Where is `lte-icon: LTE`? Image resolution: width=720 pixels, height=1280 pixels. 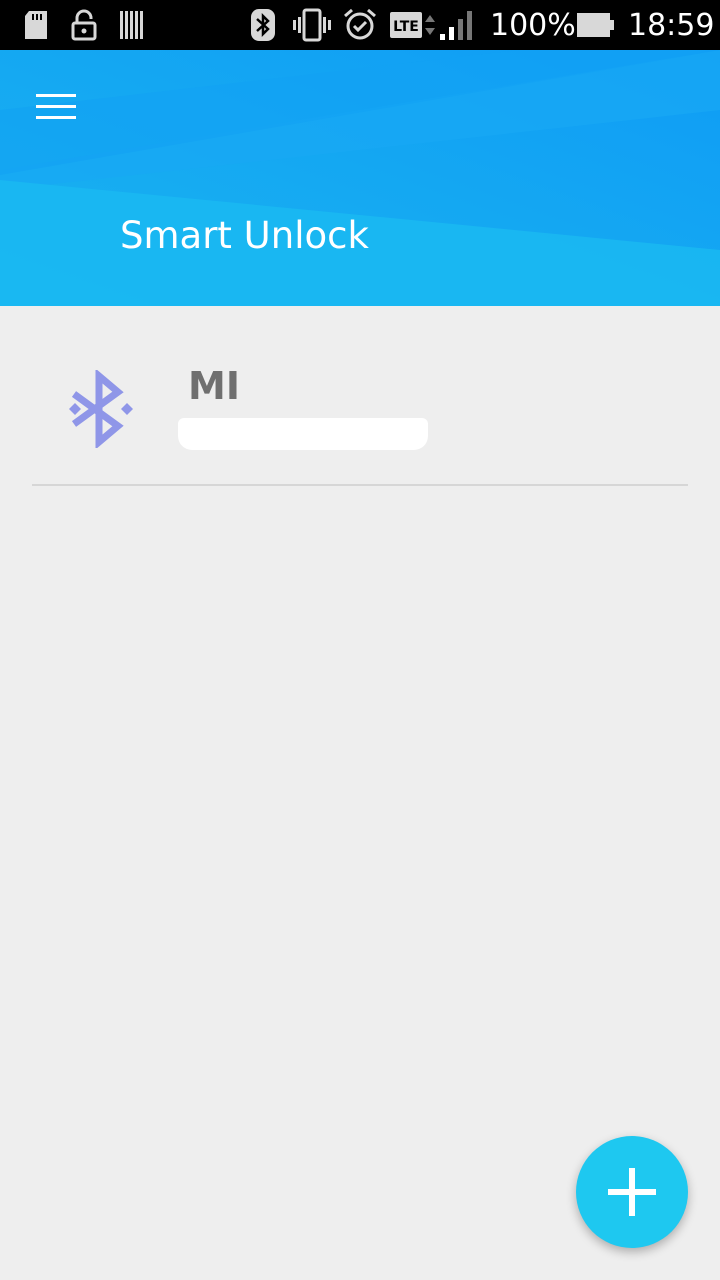
lte-icon: LTE is located at coordinates (406, 25).